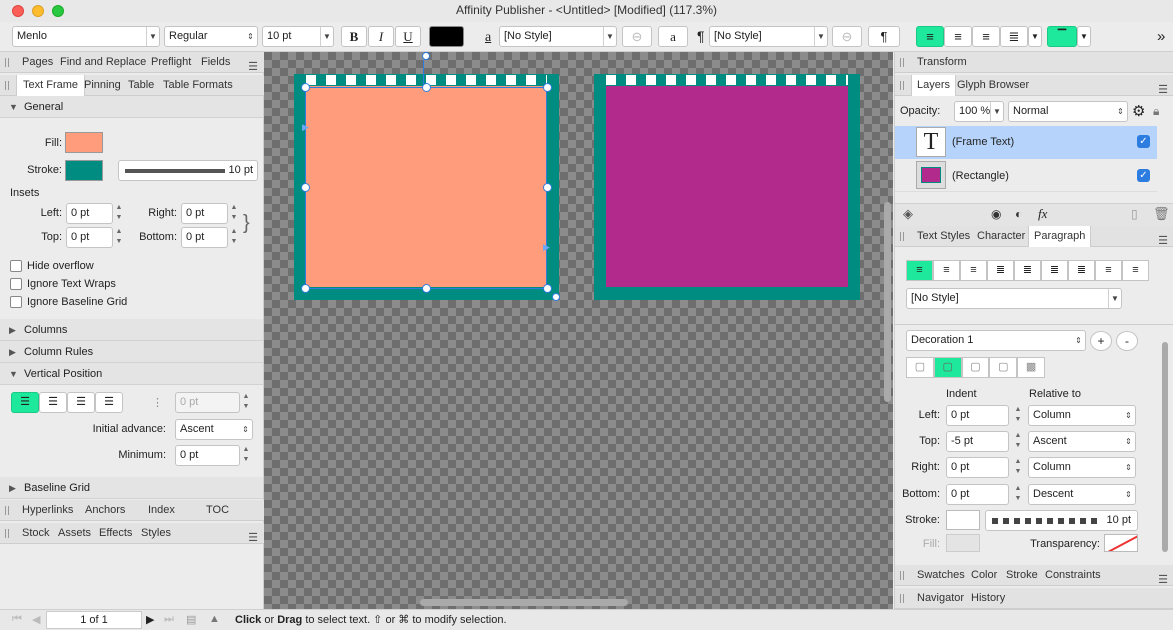 The width and height of the screenshot is (1173, 630). I want to click on zoom-window-button, so click(58, 11).